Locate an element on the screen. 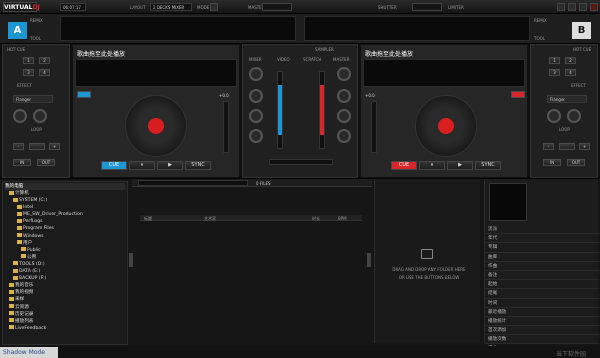 This screenshot has height=358, width=600. deck-a-pause: ⏸ is located at coordinates (142, 165).